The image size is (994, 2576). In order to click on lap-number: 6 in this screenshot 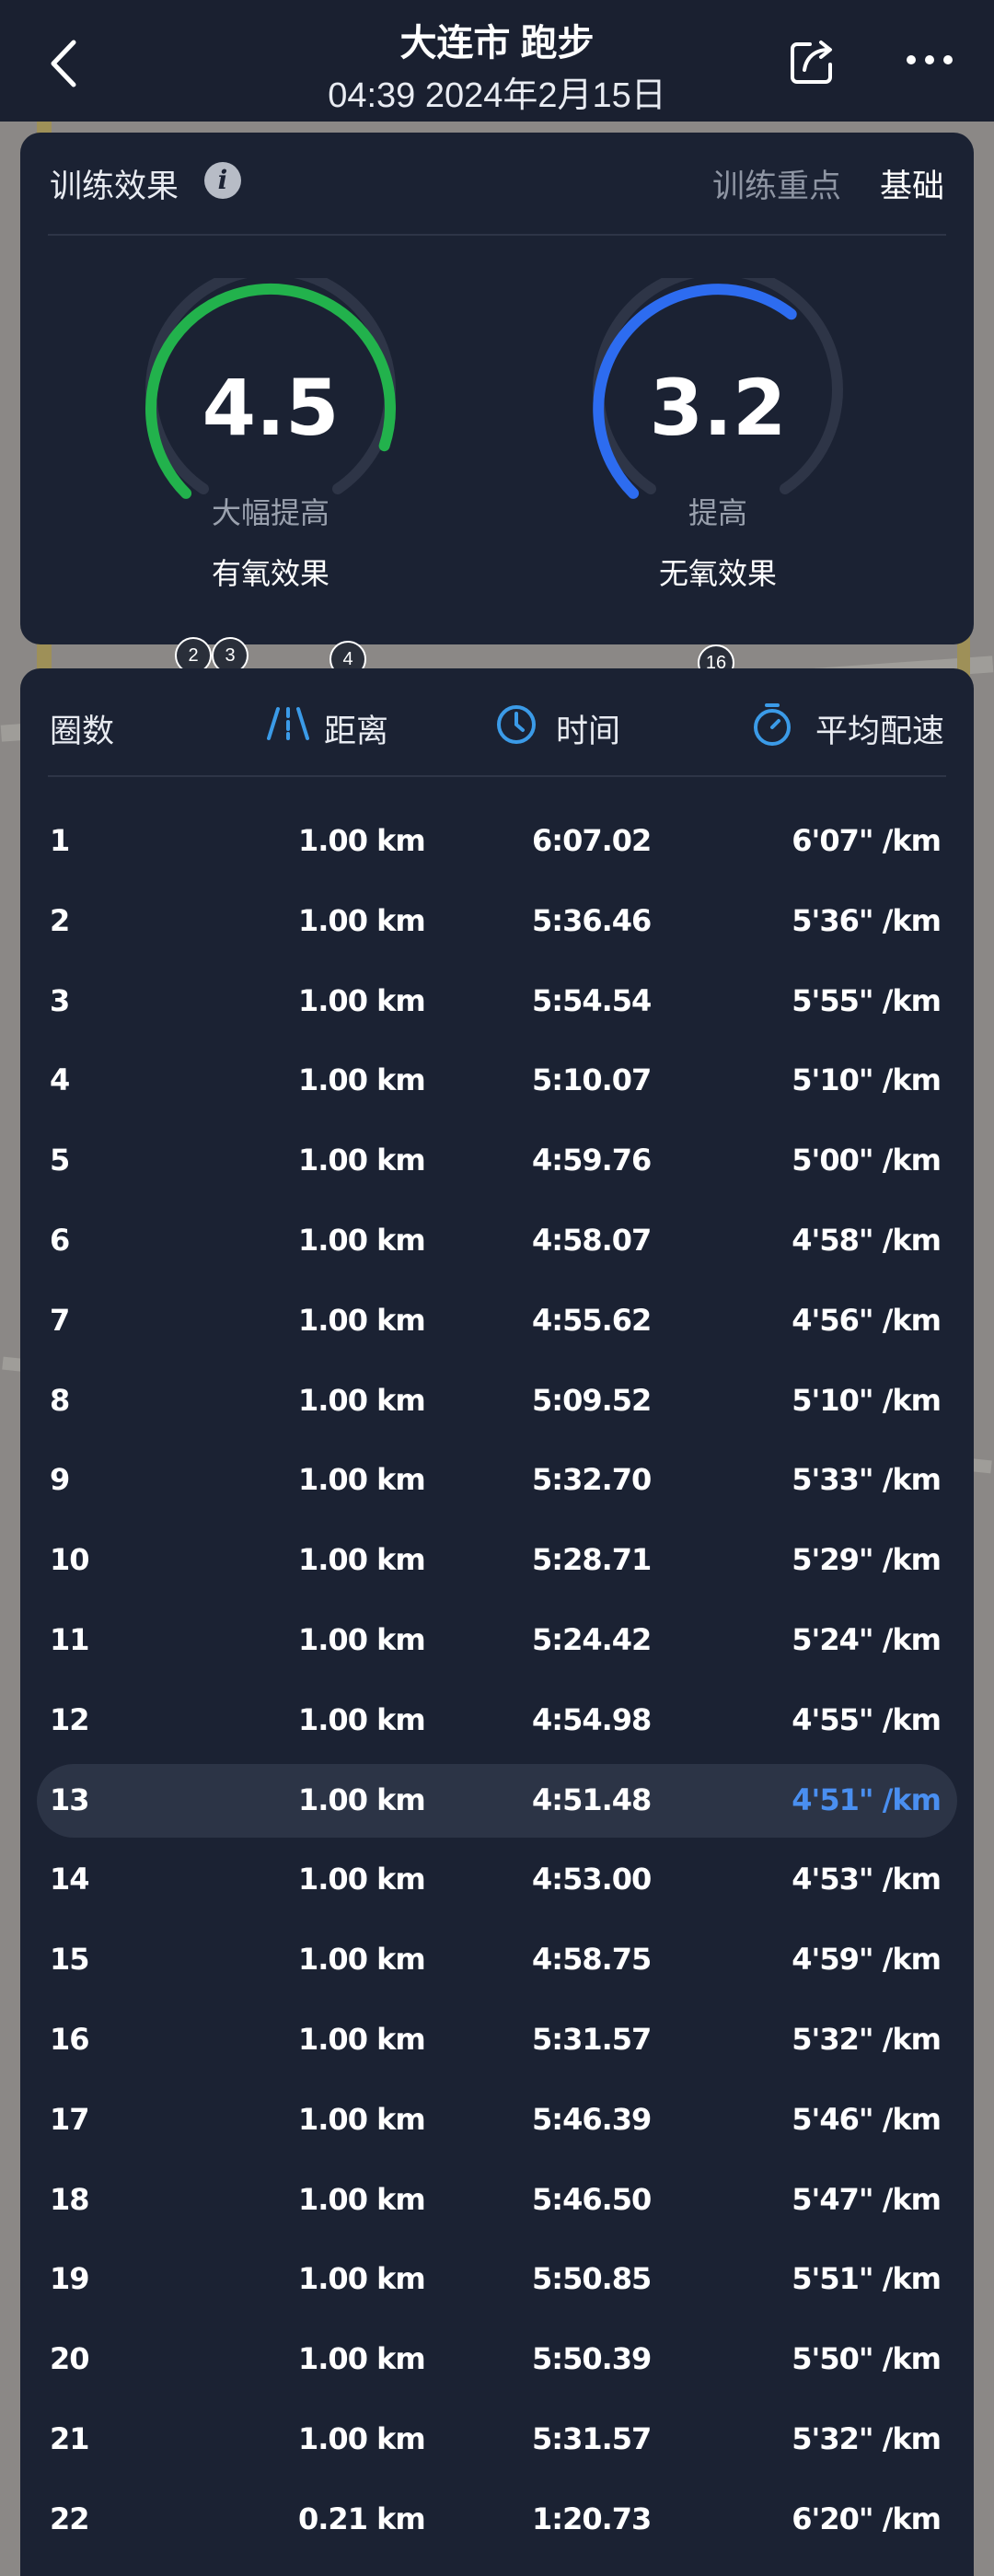, I will do `click(60, 1240)`.